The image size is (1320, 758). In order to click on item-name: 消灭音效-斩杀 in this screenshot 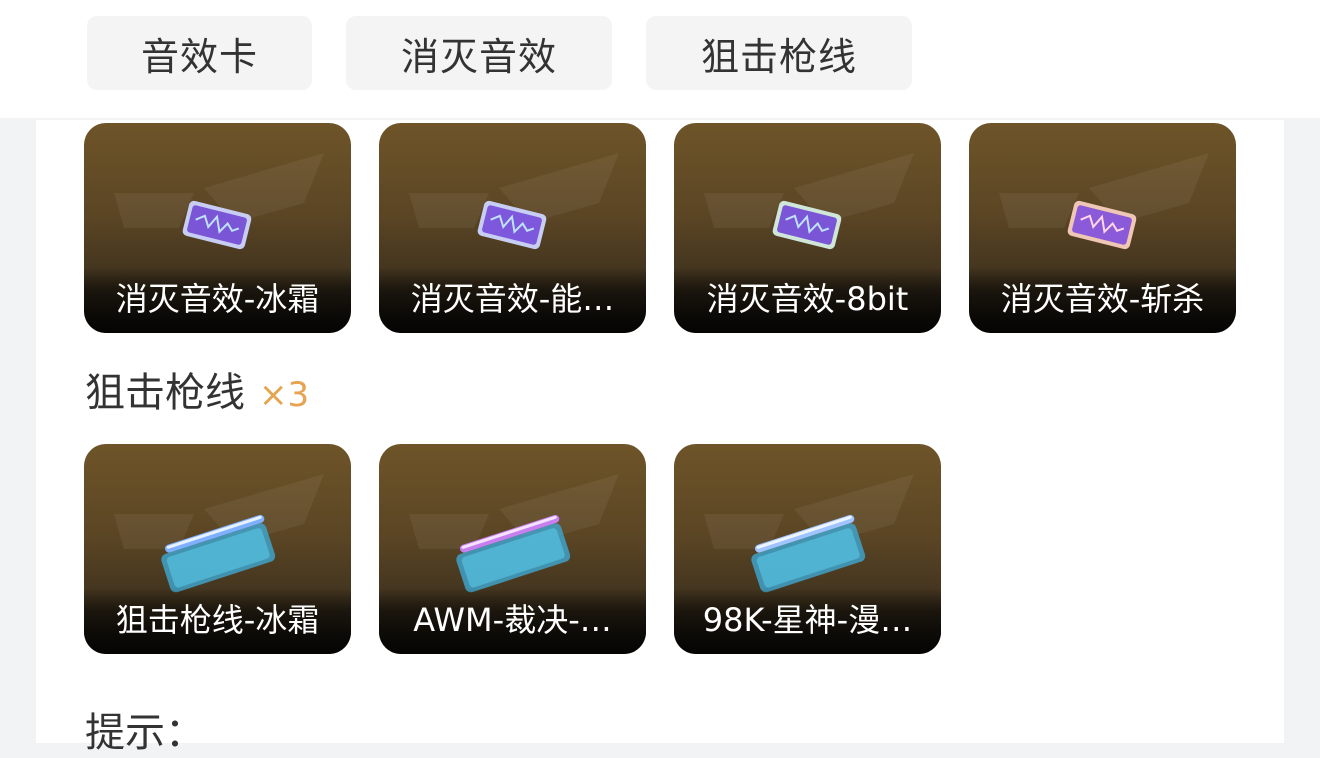, I will do `click(1102, 299)`.